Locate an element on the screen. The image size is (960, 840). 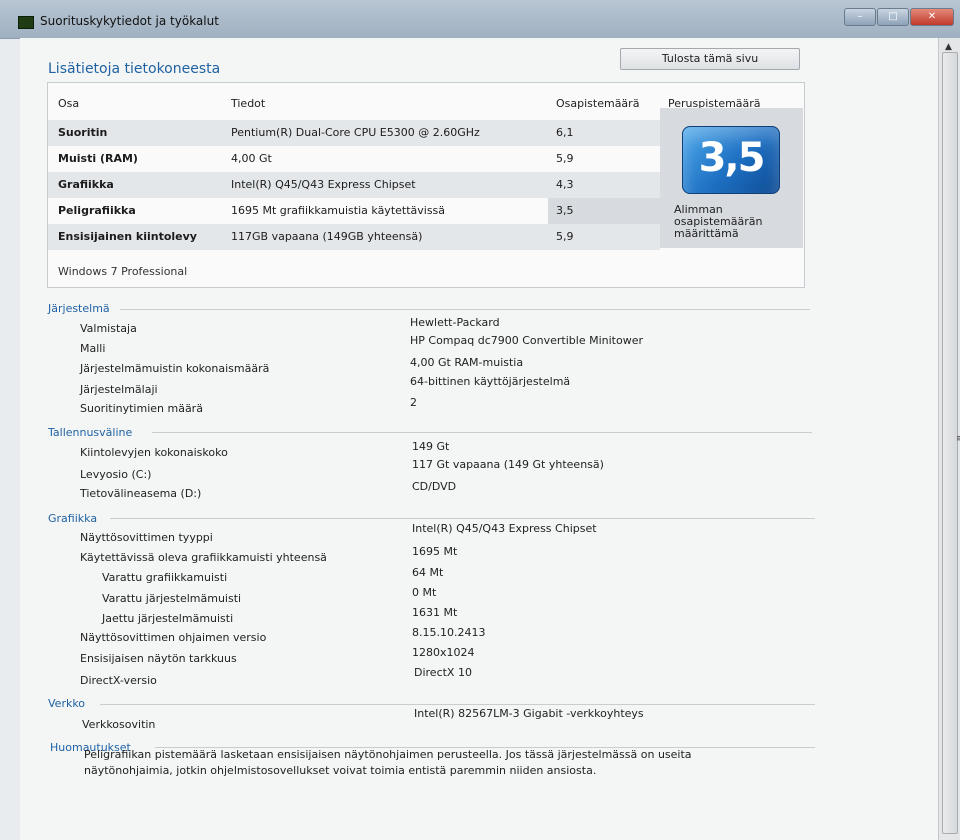
graphics-label: Näyttösovittimen tyyppi is located at coordinates (146, 537).